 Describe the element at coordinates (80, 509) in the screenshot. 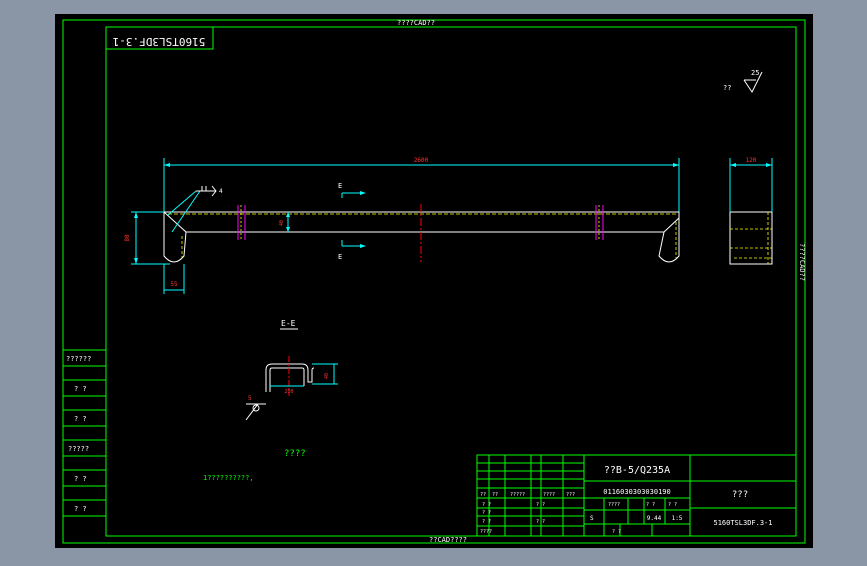

I see `left-strip-label-6: ? ?` at that location.